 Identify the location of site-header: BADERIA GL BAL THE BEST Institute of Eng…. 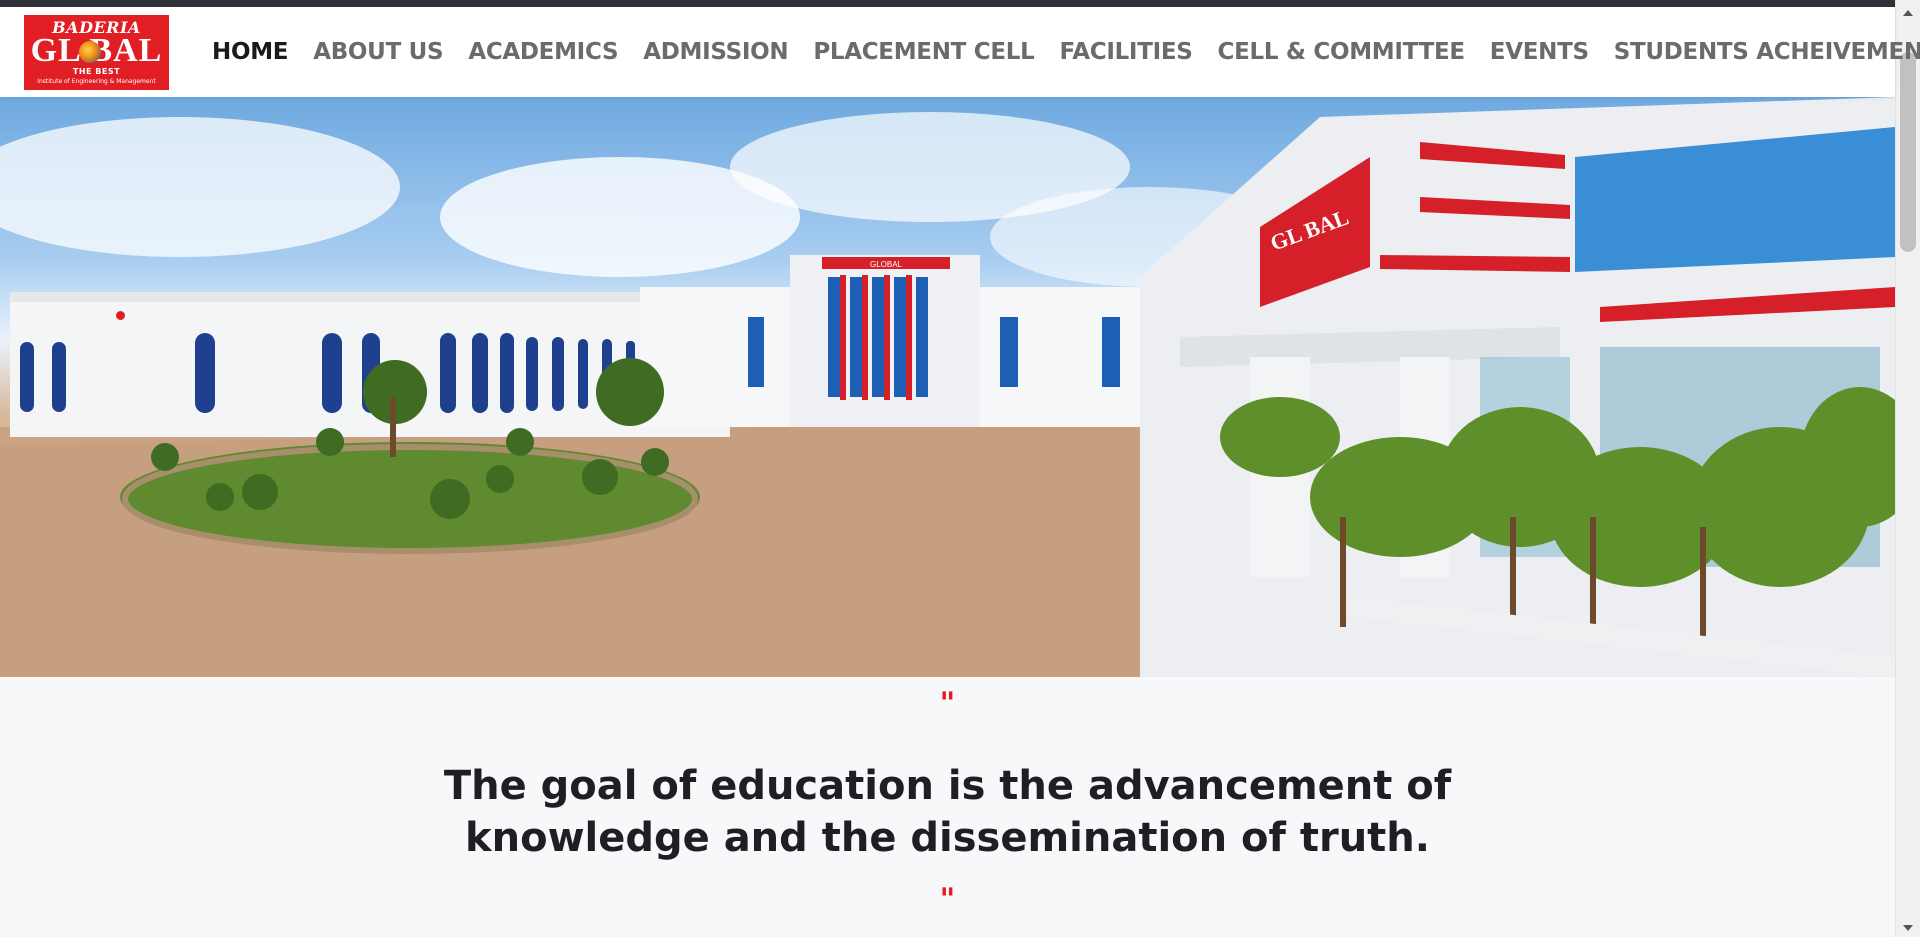
(960, 52).